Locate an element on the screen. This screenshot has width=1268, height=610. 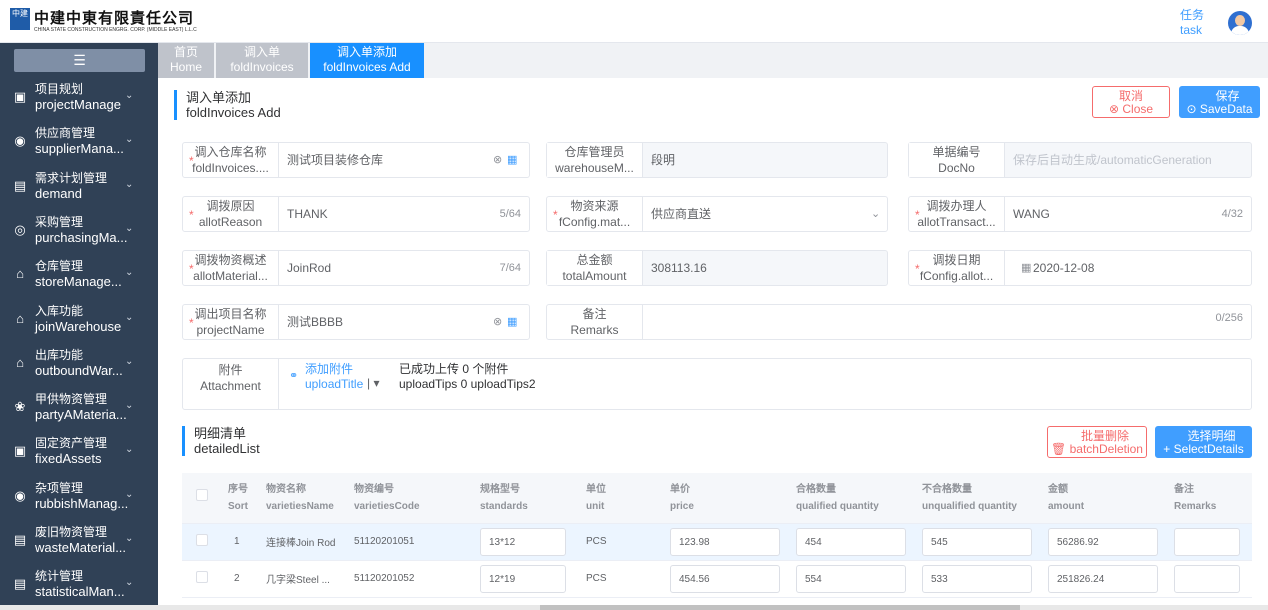
page-title: 调入单添加 foldInvoices Add is located at coordinates (227, 105).